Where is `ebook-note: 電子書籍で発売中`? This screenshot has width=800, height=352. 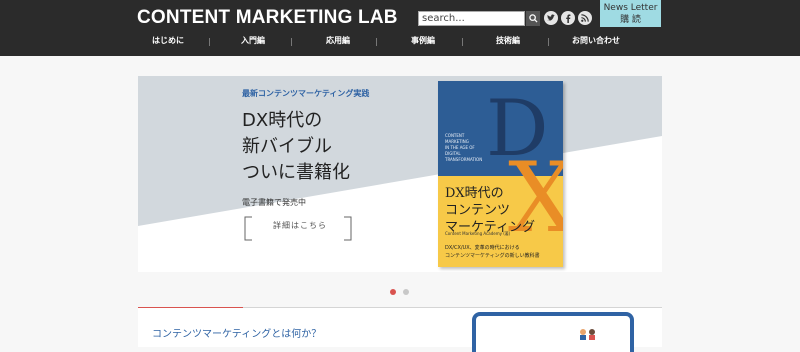
ebook-note: 電子書籍で発売中 is located at coordinates (274, 202).